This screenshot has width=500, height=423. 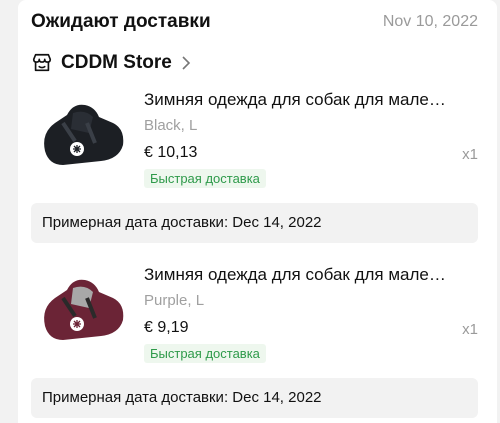 I want to click on product-variant: Black, L, so click(x=171, y=125).